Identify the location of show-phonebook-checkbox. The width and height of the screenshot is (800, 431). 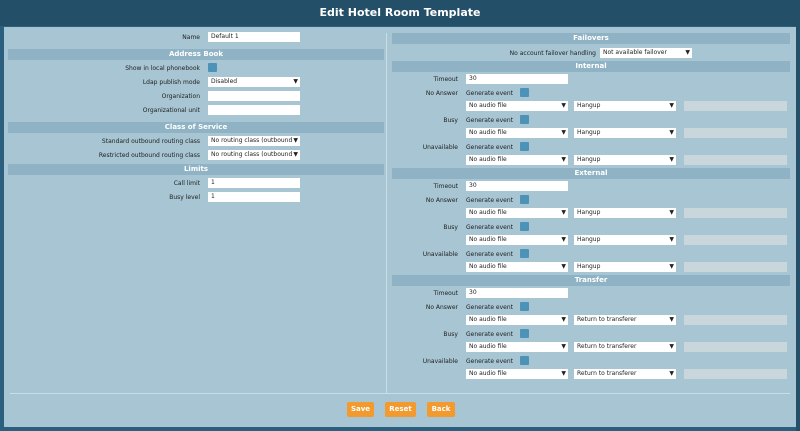
(212, 67).